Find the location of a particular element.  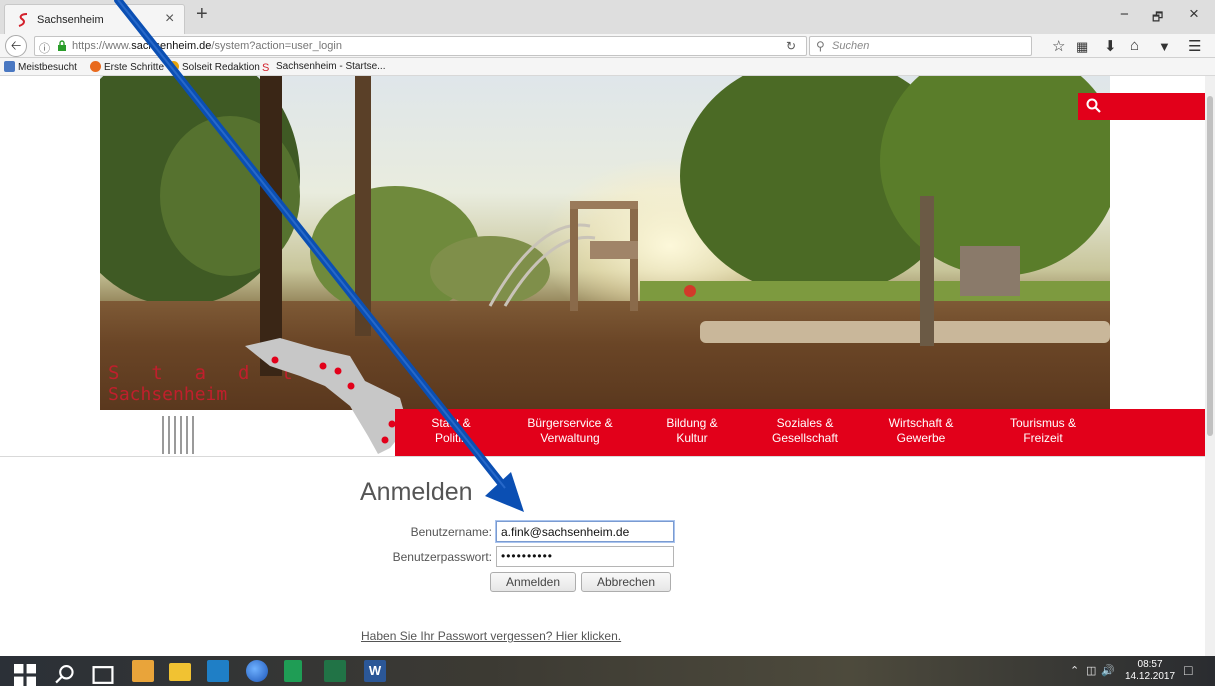

nav-item-stadt-politik: Stadt & Politik is located at coordinates (451, 431).